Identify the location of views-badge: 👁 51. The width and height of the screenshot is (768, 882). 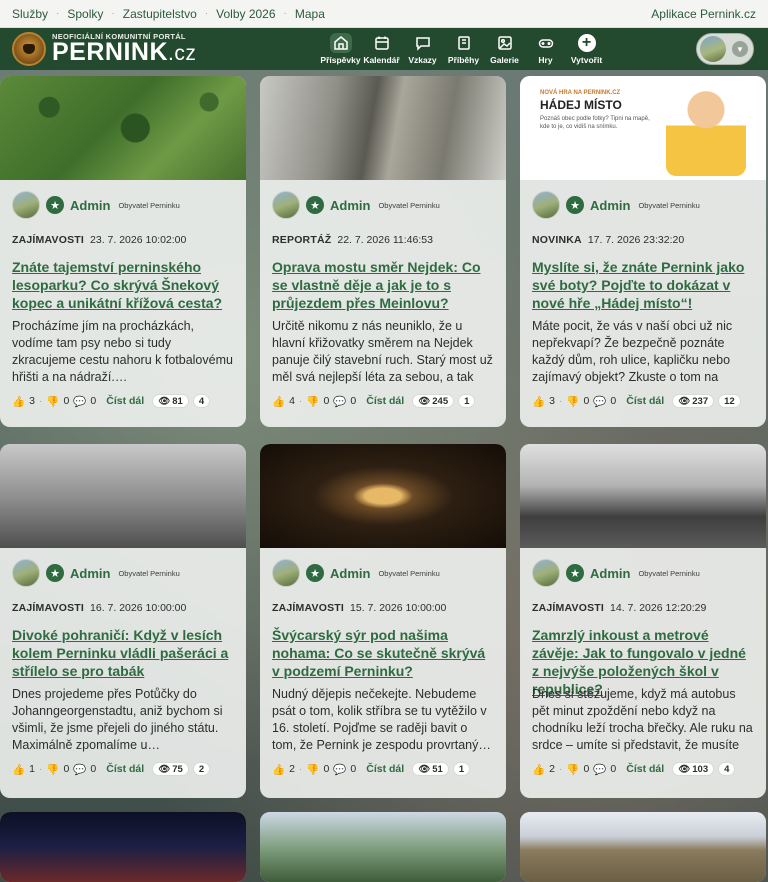
(430, 769).